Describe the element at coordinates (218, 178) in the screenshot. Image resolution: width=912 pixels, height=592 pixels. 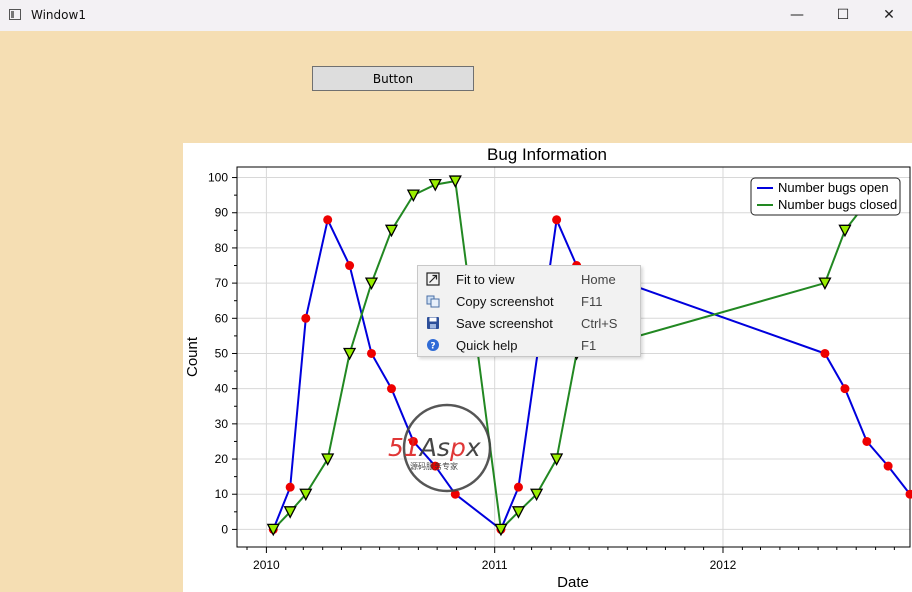
I see `y-tick-label: 100` at that location.